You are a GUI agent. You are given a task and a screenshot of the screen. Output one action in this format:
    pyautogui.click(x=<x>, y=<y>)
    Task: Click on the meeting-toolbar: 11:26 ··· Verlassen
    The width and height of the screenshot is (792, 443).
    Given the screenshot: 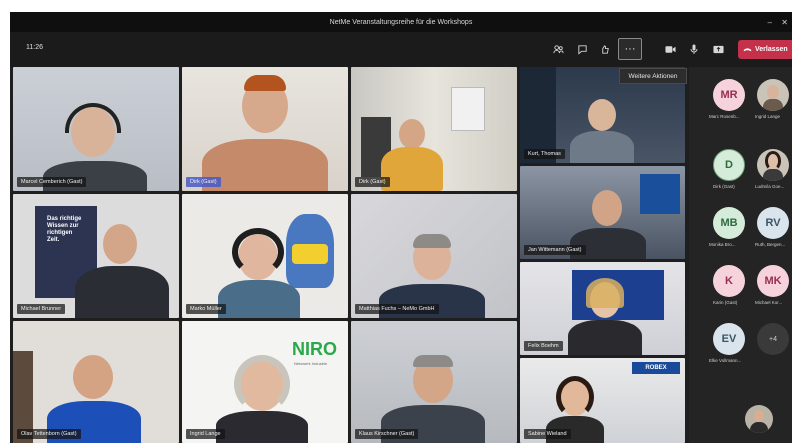 What is the action you would take?
    pyautogui.click(x=401, y=49)
    